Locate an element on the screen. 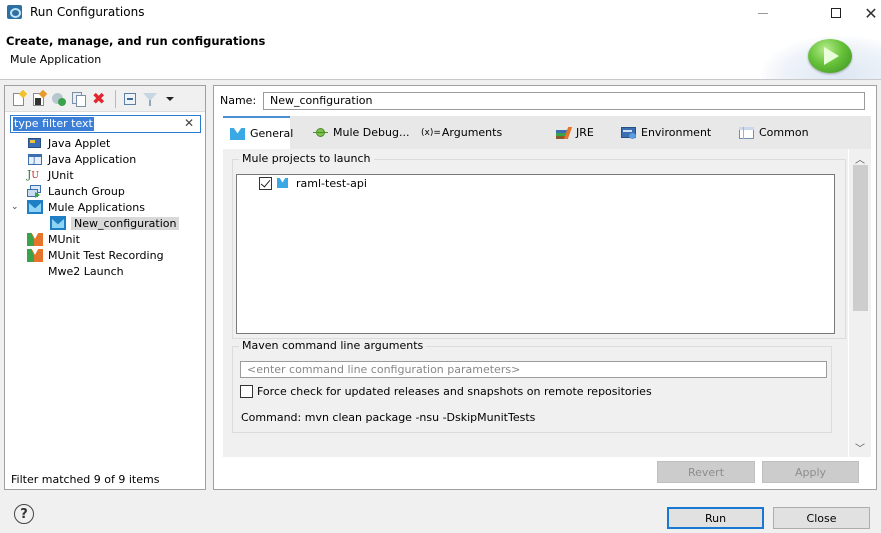 The image size is (881, 533). tab-jre: JRE is located at coordinates (575, 132).